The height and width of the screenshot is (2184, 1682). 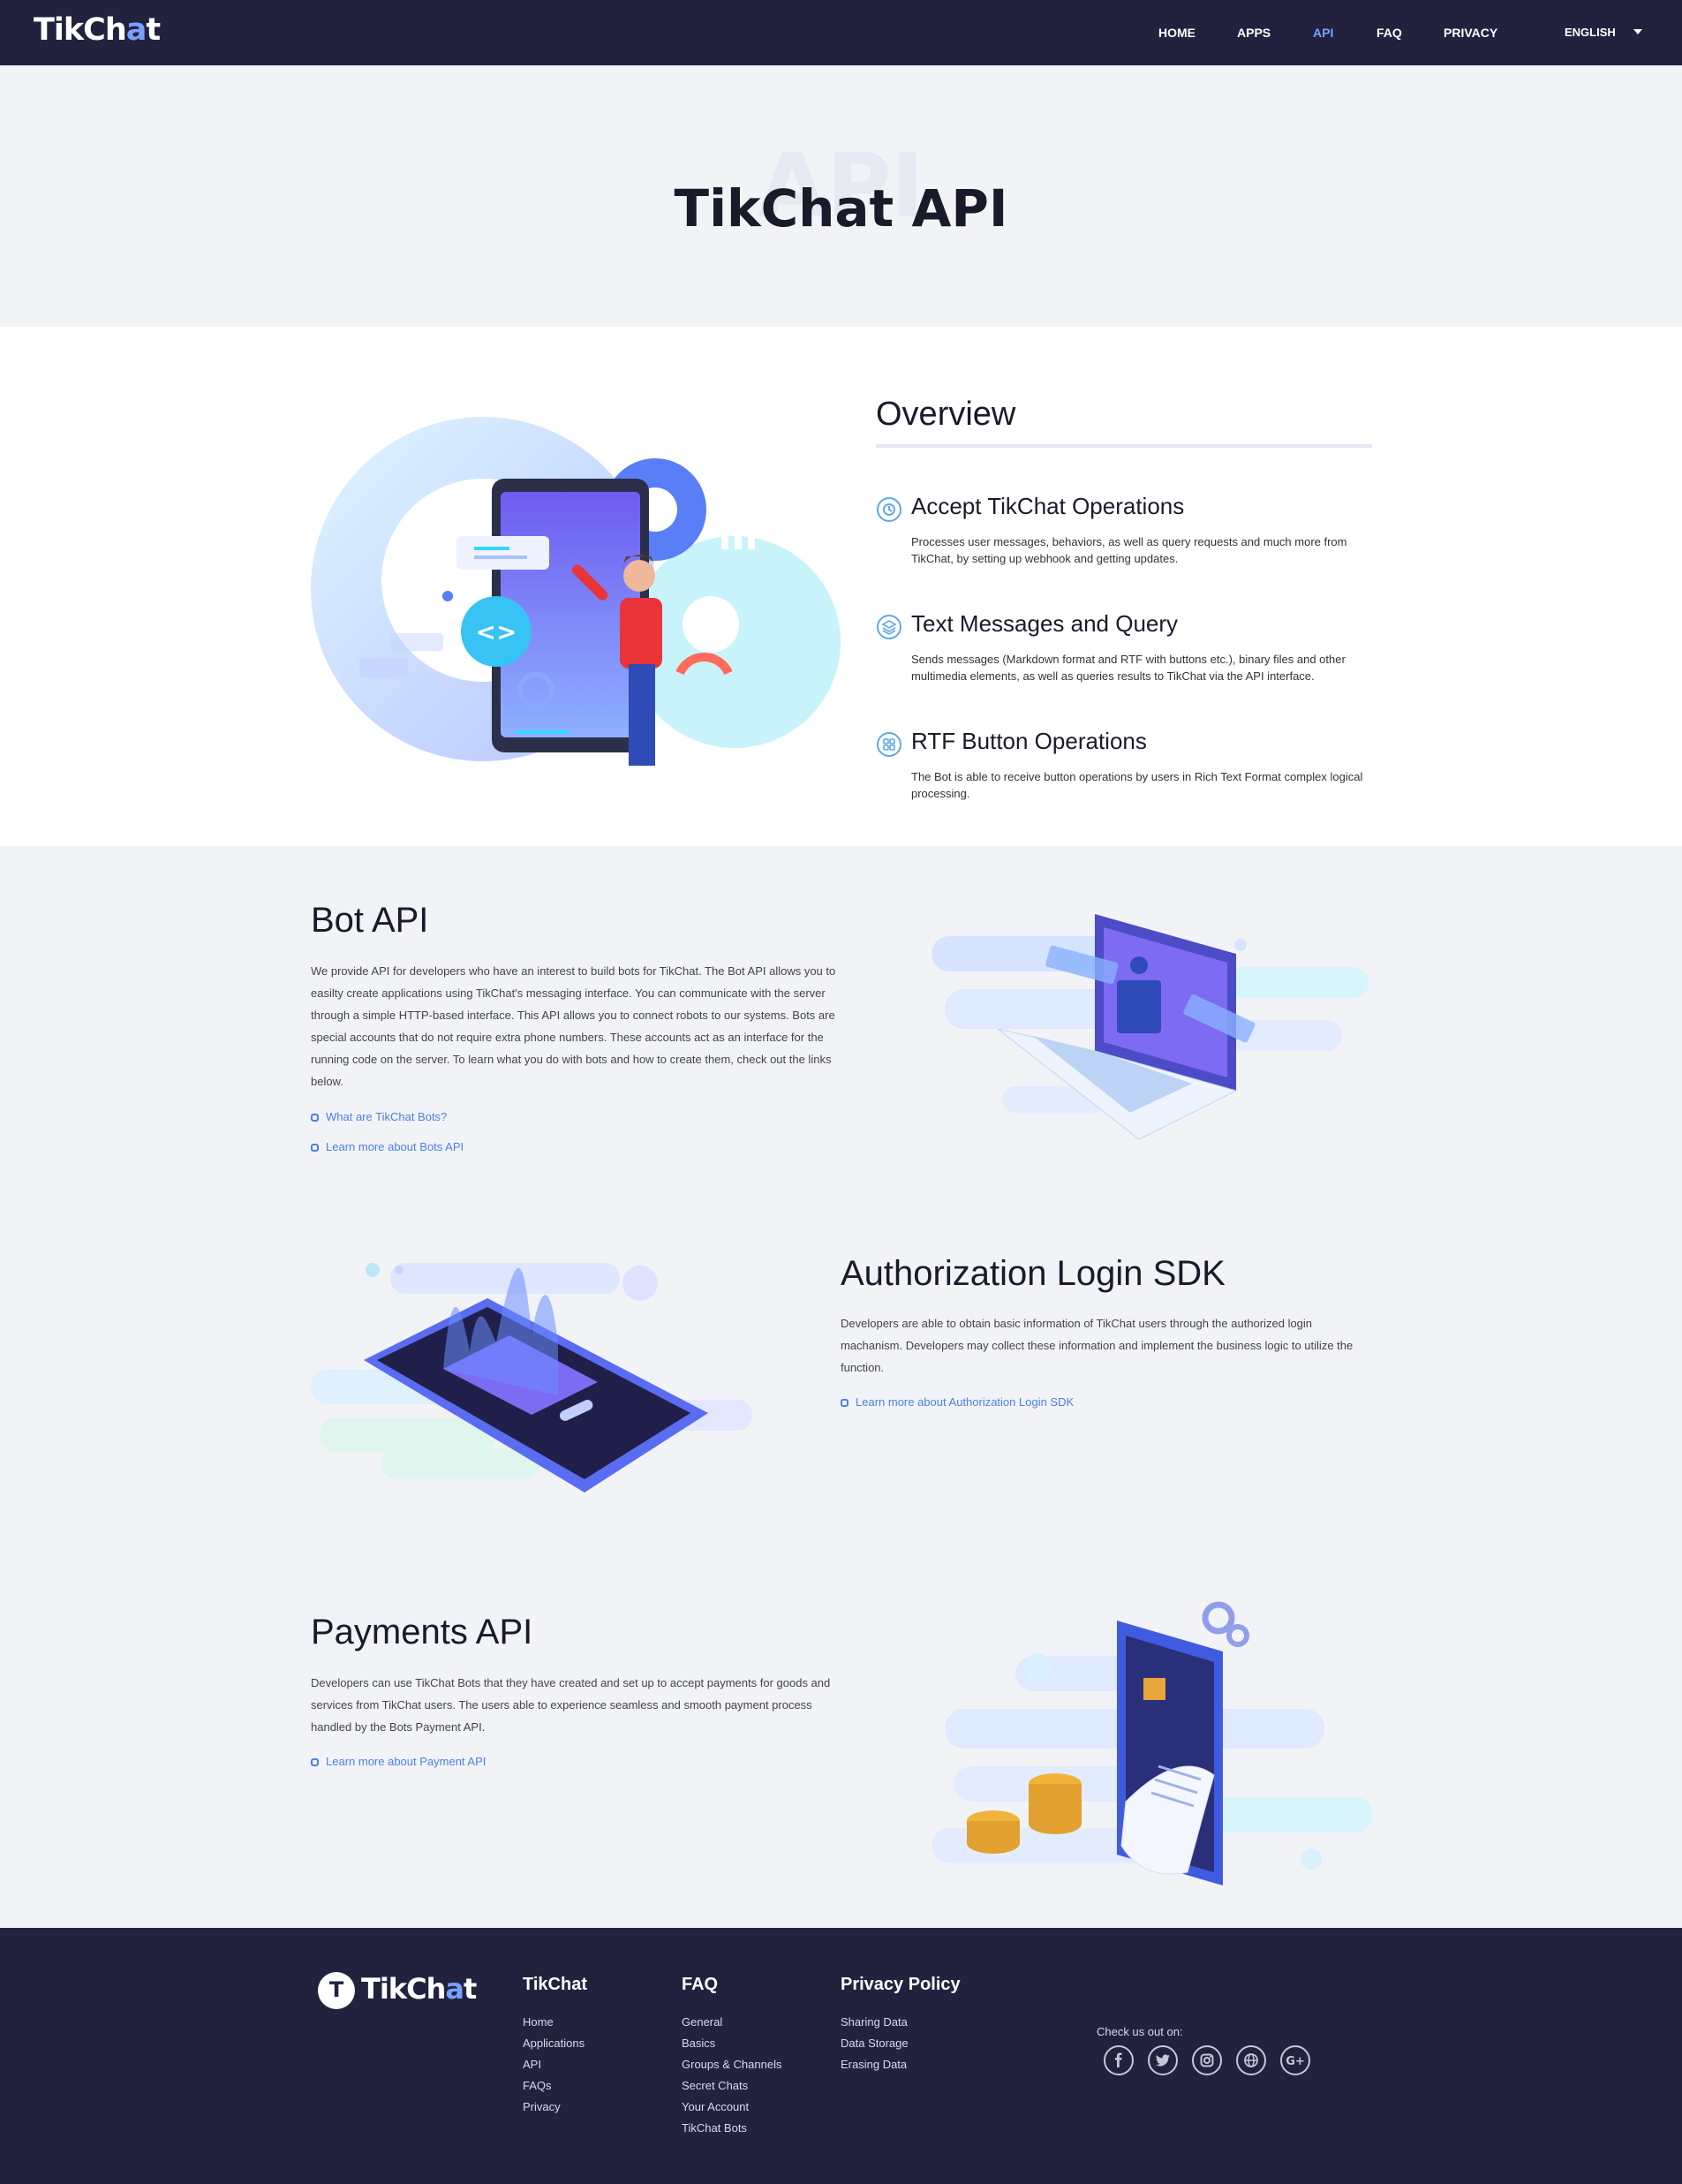 I want to click on footer-link-general: General, so click(x=731, y=2022).